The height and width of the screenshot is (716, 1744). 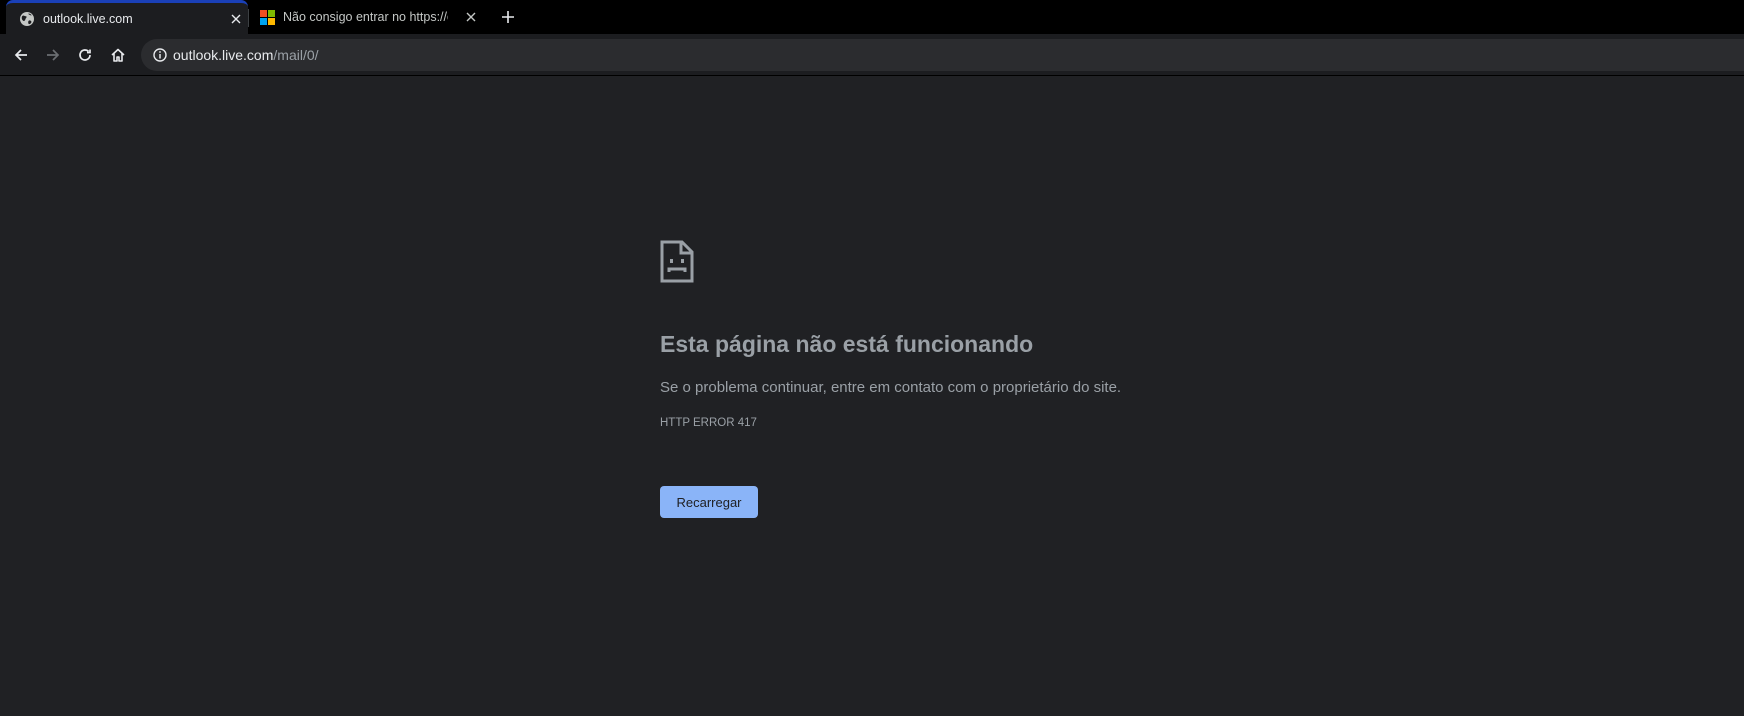 I want to click on url-path: /mail/0/, so click(x=296, y=55).